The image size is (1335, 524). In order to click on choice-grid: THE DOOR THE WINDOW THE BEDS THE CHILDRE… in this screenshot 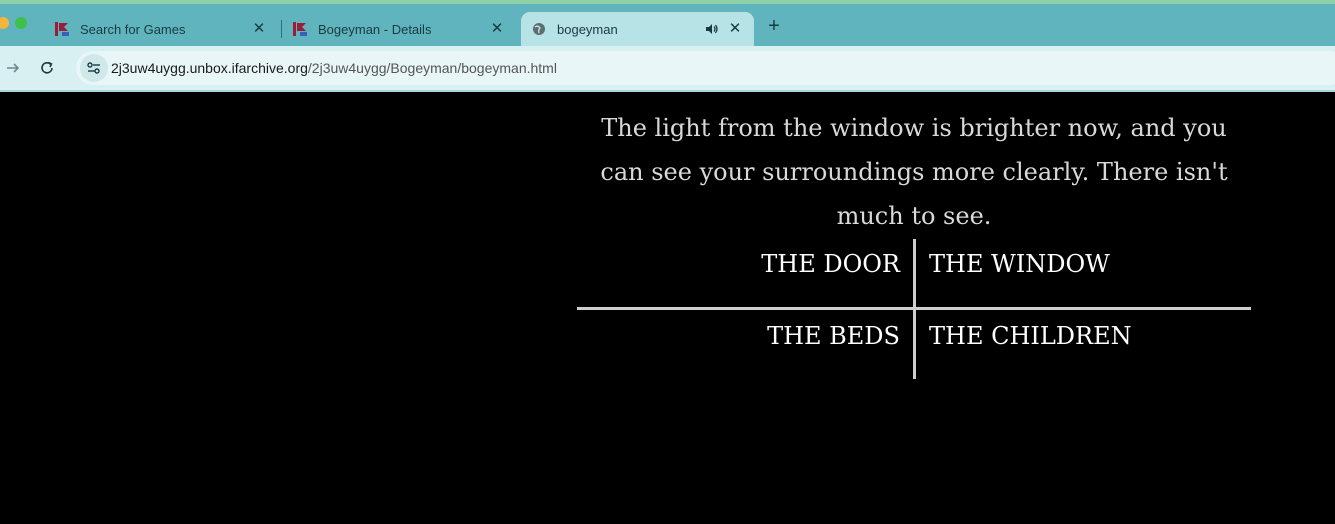, I will do `click(914, 309)`.